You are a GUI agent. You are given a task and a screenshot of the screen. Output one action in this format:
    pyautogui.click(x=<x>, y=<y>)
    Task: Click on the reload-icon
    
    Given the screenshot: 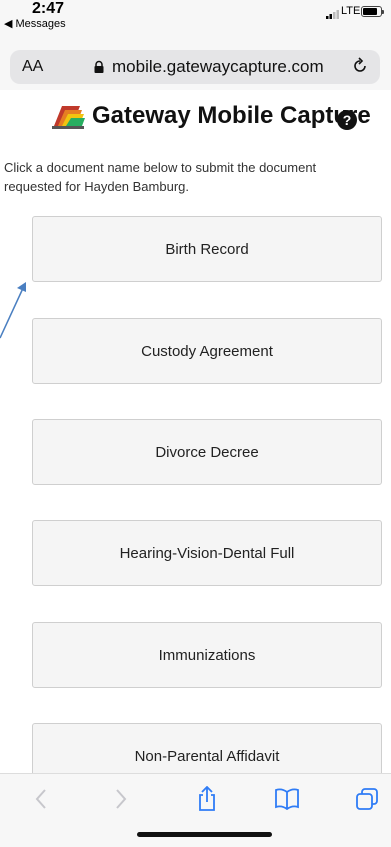 What is the action you would take?
    pyautogui.click(x=360, y=66)
    